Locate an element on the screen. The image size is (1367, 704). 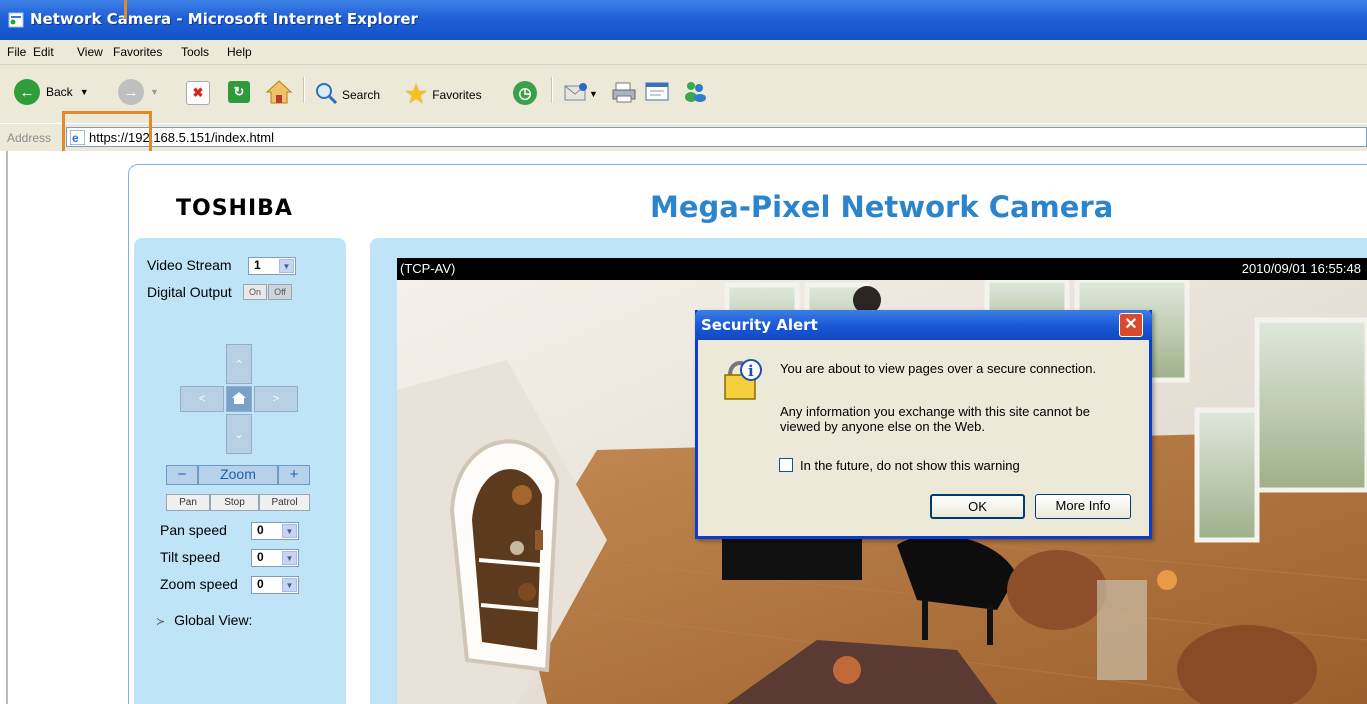
digital-output-toggle: On Off is located at coordinates (272, 292).